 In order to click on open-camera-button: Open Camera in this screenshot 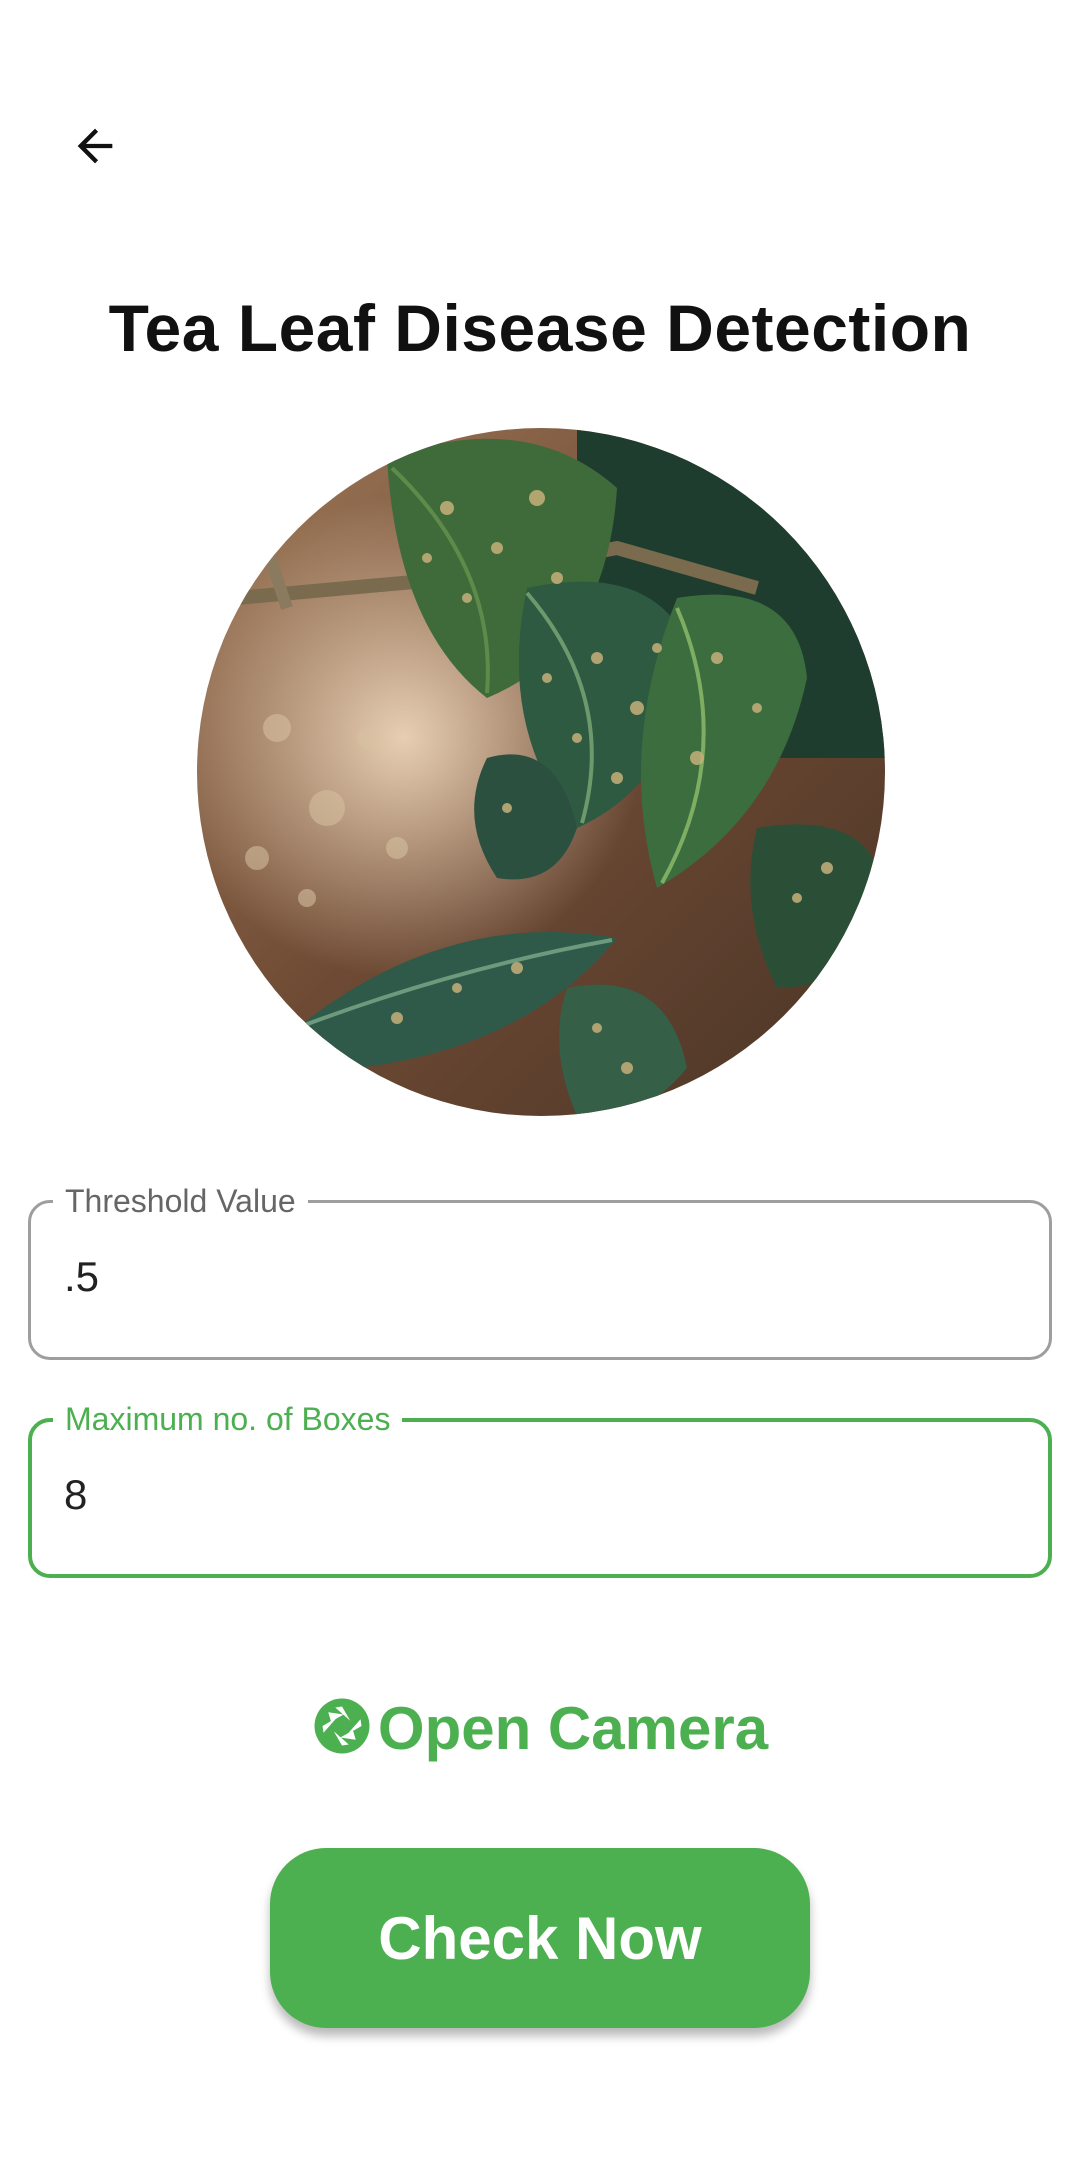, I will do `click(540, 1728)`.